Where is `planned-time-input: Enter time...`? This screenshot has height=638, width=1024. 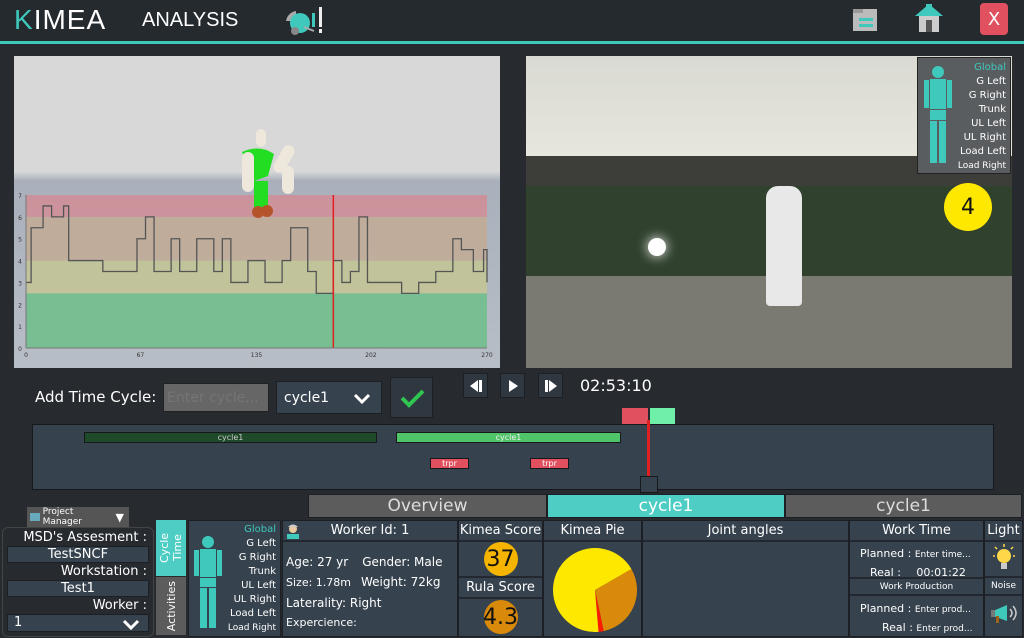
planned-time-input: Enter time... is located at coordinates (943, 555).